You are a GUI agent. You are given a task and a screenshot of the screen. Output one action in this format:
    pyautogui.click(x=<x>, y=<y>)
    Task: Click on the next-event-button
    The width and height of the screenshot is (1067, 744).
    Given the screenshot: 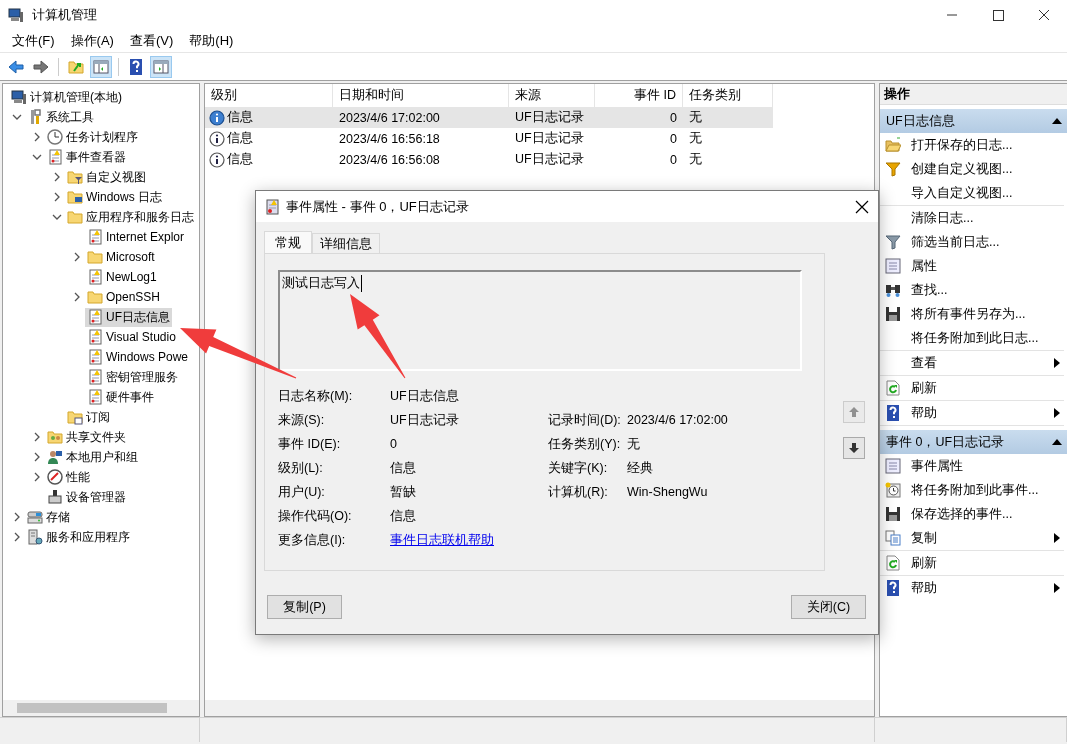 What is the action you would take?
    pyautogui.click(x=854, y=448)
    